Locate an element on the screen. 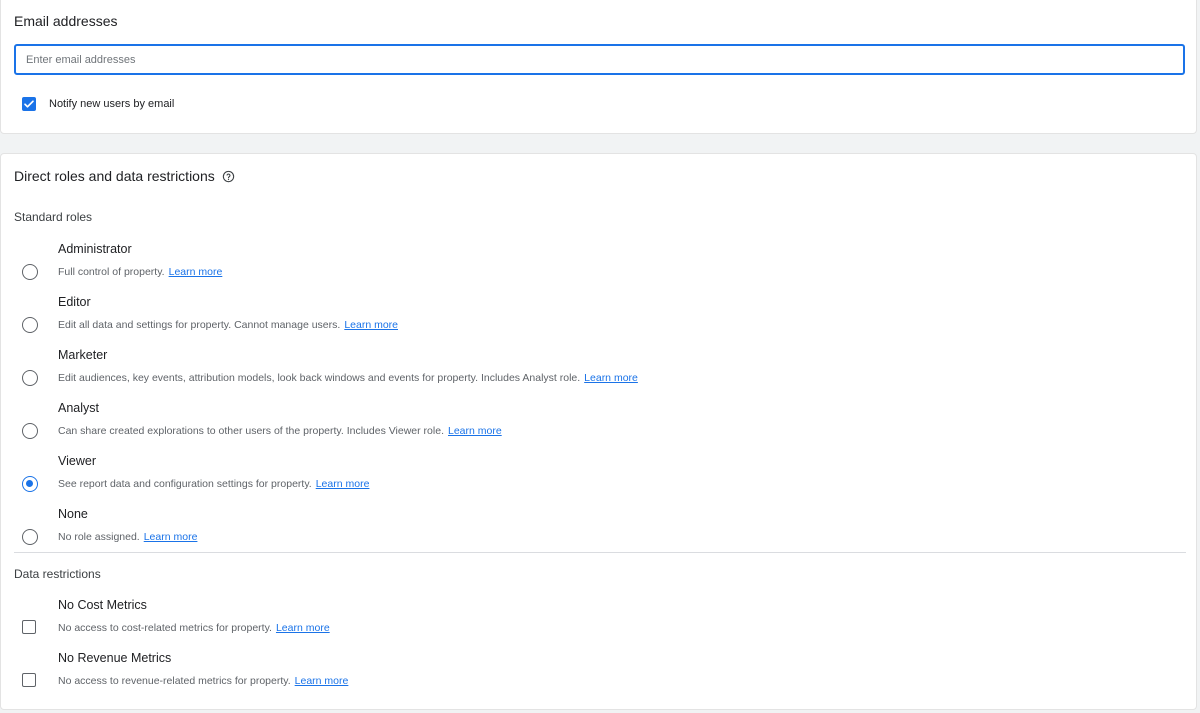 Image resolution: width=1200 pixels, height=713 pixels. analyst-radio is located at coordinates (30, 431).